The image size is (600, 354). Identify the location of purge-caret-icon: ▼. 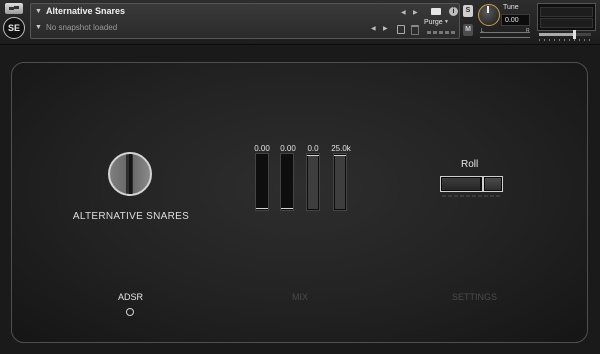
(446, 22).